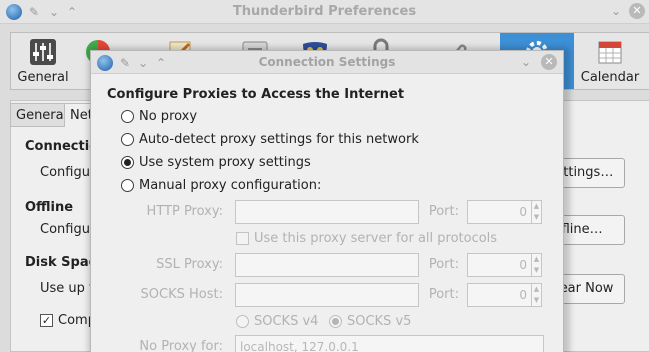 The image size is (649, 352). What do you see at coordinates (443, 294) in the screenshot?
I see `socks-port-label: Port:` at bounding box center [443, 294].